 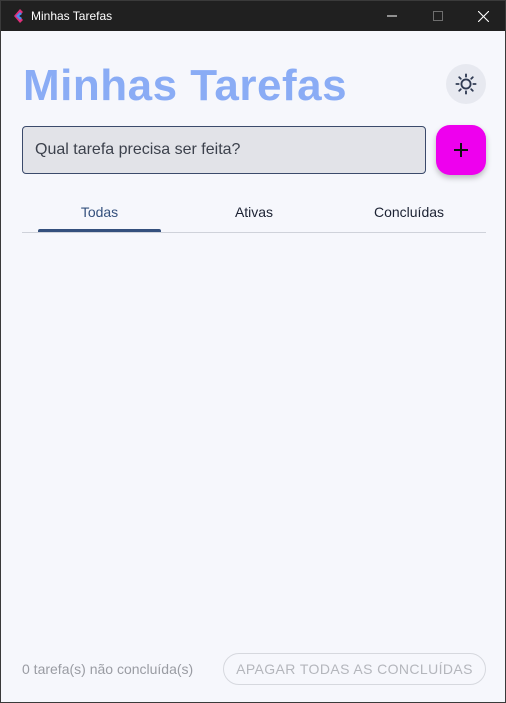 What do you see at coordinates (99, 211) in the screenshot?
I see `tab-todas: Todas` at bounding box center [99, 211].